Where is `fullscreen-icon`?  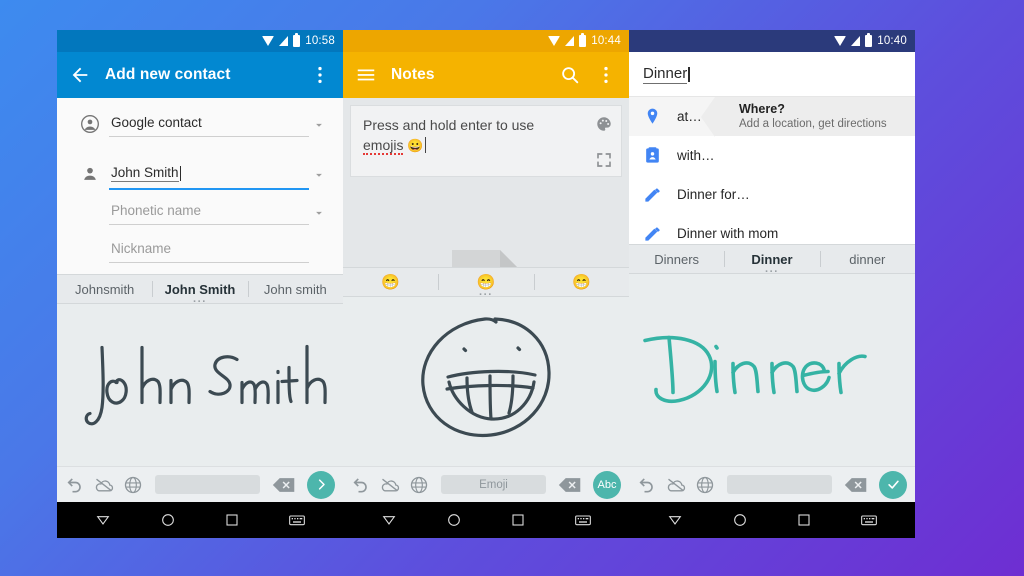 fullscreen-icon is located at coordinates (604, 160).